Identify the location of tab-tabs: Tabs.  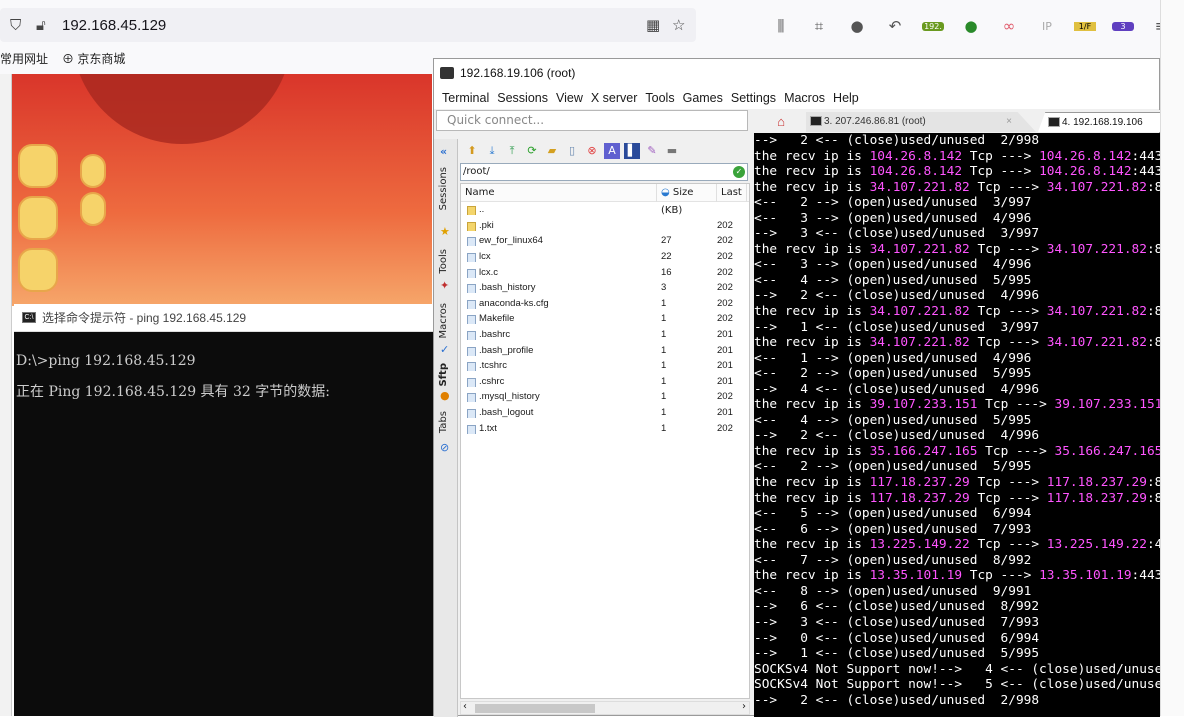
(443, 422).